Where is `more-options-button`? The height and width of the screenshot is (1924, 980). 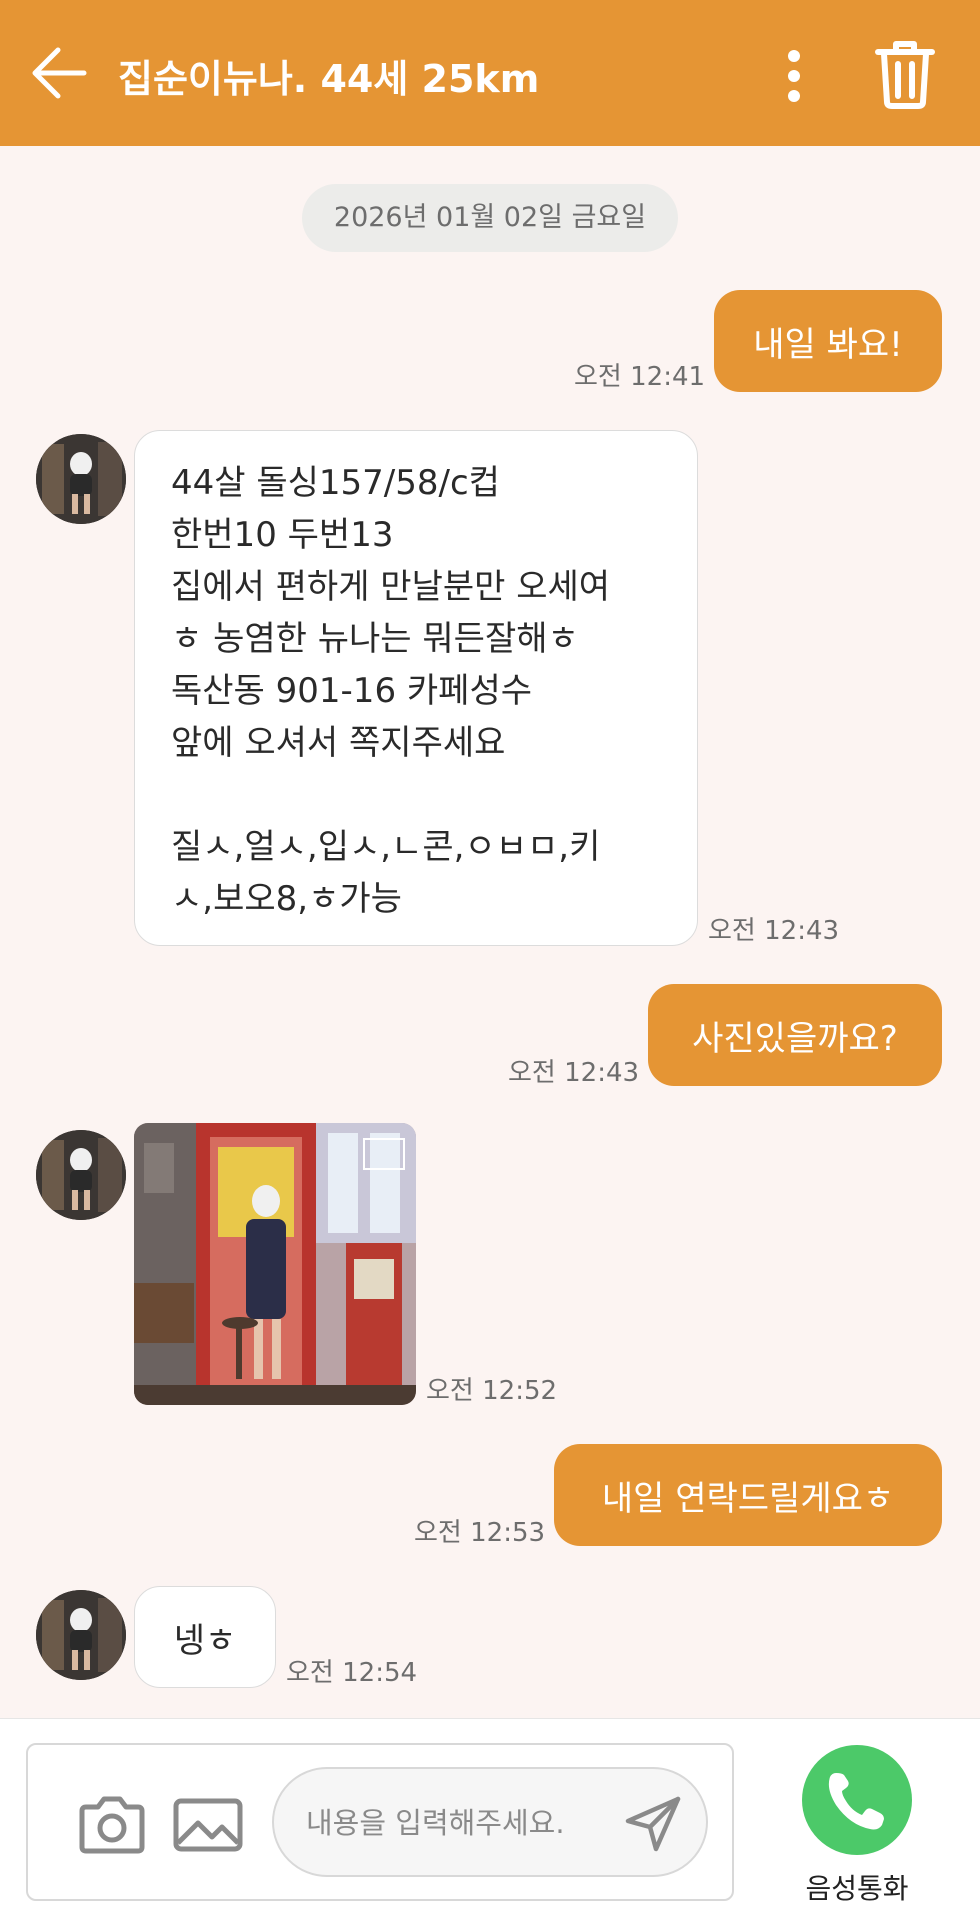
more-options-button is located at coordinates (794, 76).